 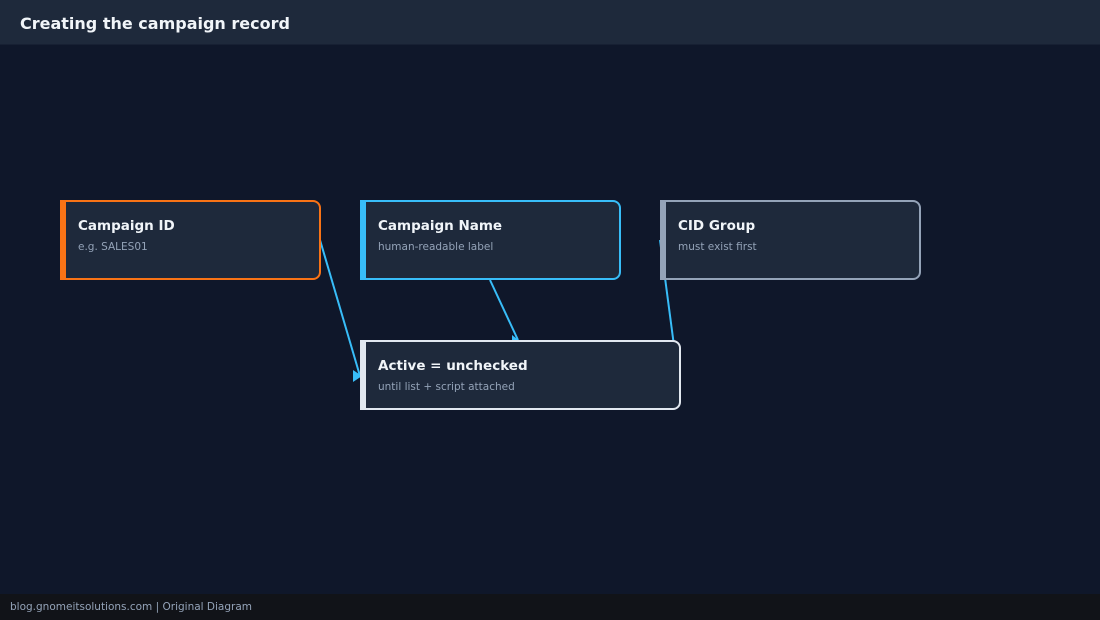 I want to click on header-bar: Creating the campaign record, so click(x=550, y=22).